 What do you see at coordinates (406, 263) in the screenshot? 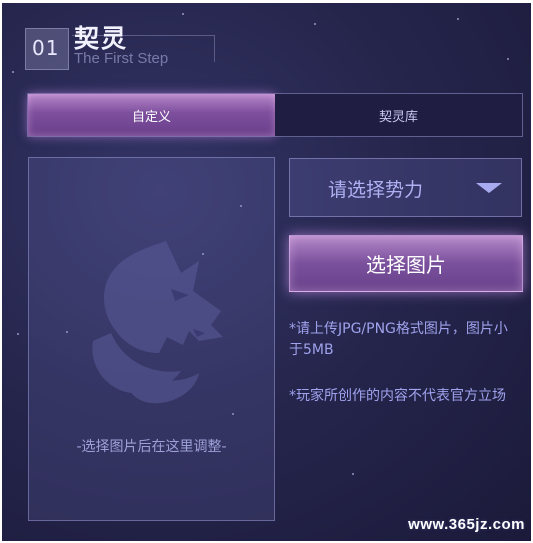
I see `choose-image-button: 选择图片` at bounding box center [406, 263].